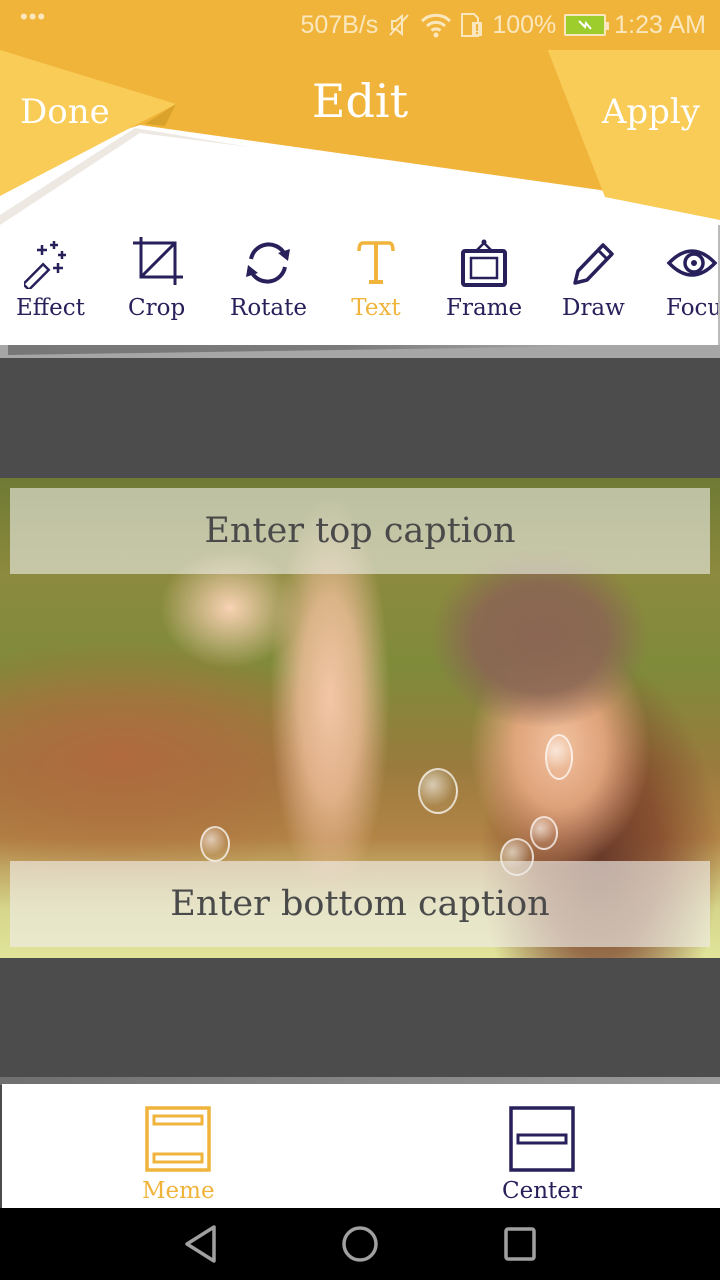 The width and height of the screenshot is (720, 1280). Describe the element at coordinates (542, 1191) in the screenshot. I see `mode-label: Center` at that location.